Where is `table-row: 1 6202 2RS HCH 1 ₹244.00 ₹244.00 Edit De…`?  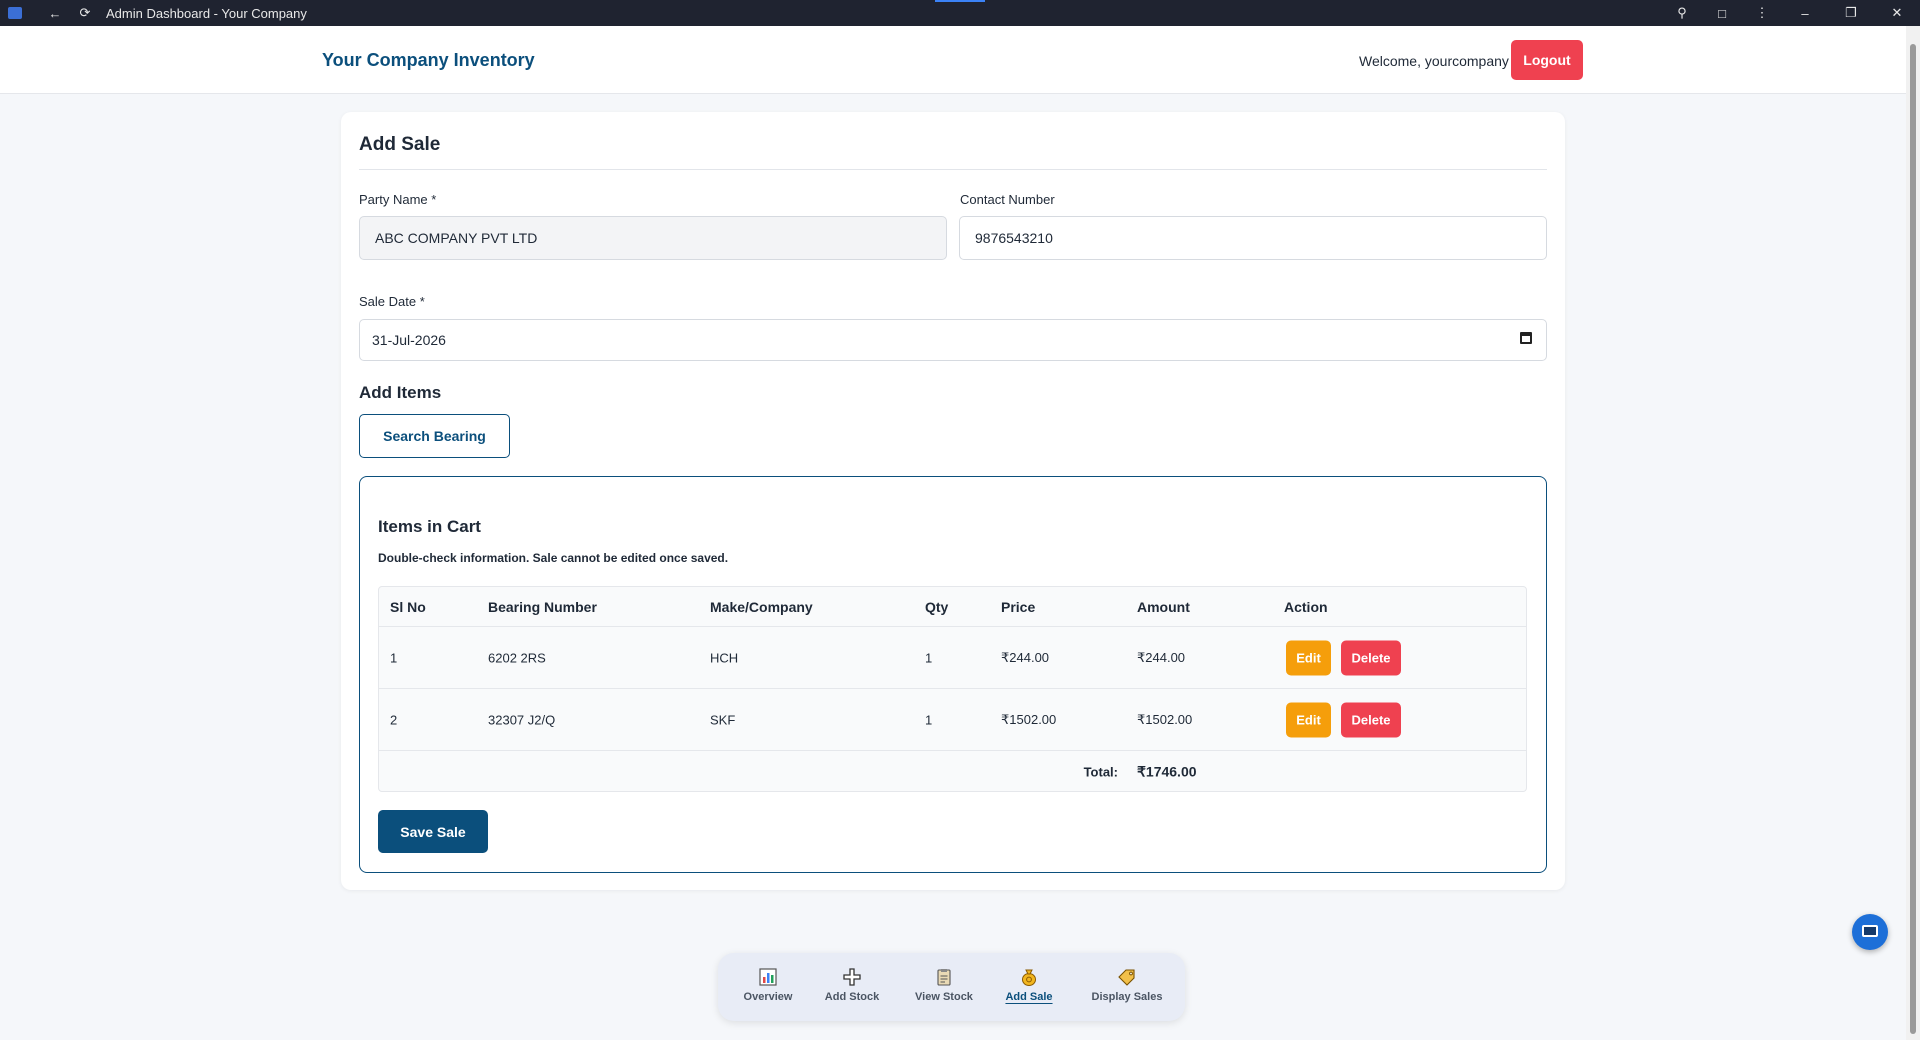
table-row: 1 6202 2RS HCH 1 ₹244.00 ₹244.00 Edit De… is located at coordinates (952, 658).